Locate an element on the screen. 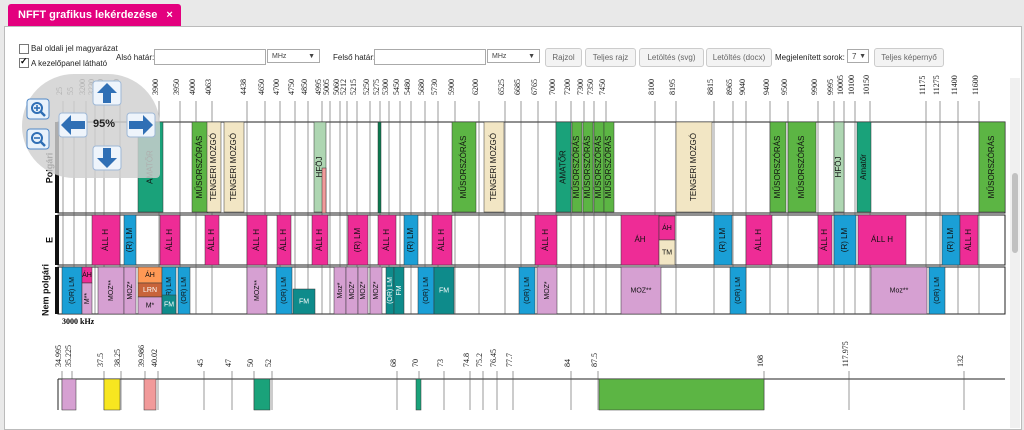  e-block-label: TM is located at coordinates (667, 252).